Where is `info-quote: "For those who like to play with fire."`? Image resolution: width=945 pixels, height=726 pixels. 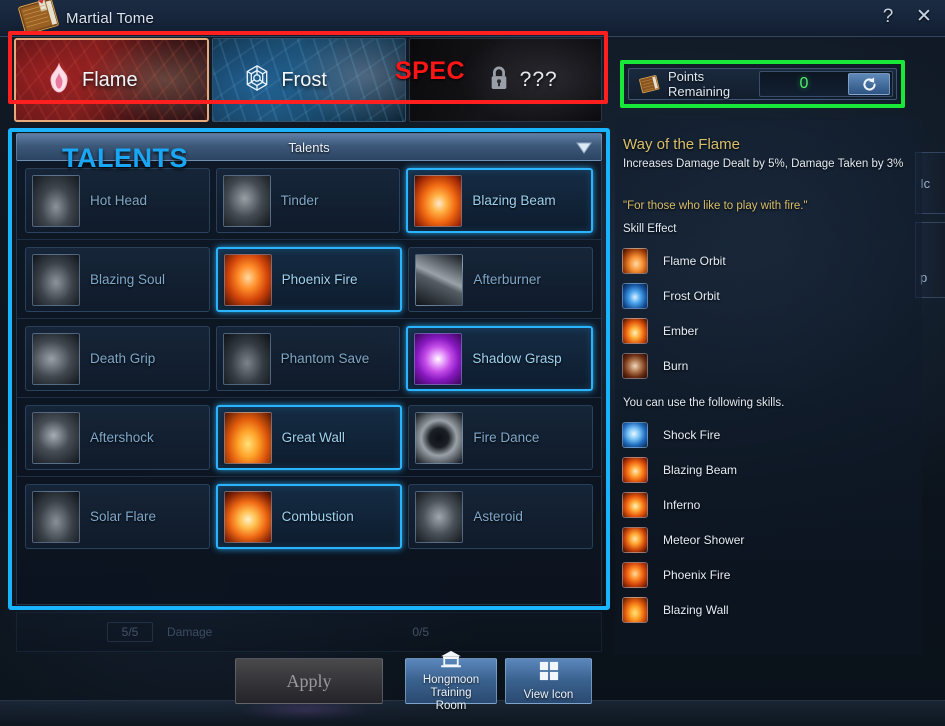
info-quote: "For those who like to play with fire." is located at coordinates (715, 206).